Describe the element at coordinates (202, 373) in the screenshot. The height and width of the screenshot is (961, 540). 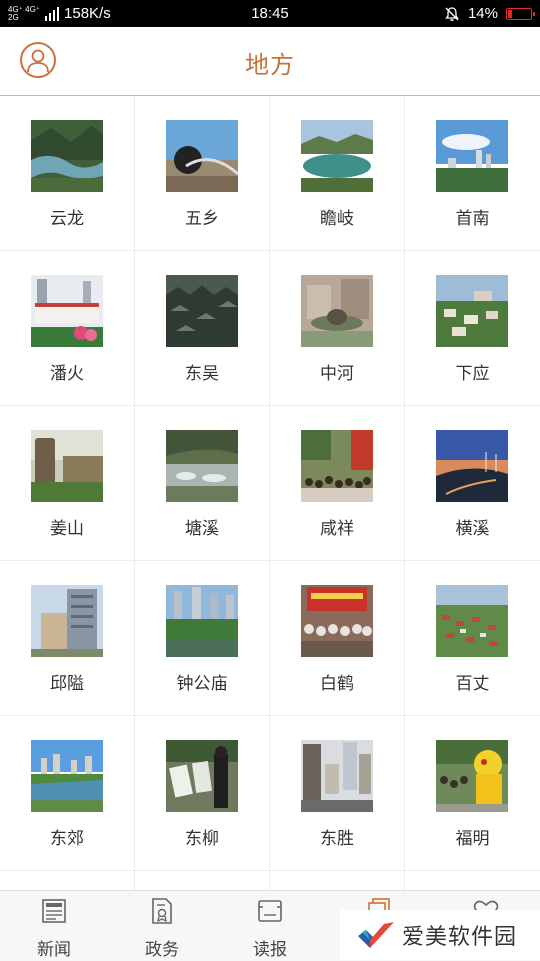
I see `place-label: 东吴` at that location.